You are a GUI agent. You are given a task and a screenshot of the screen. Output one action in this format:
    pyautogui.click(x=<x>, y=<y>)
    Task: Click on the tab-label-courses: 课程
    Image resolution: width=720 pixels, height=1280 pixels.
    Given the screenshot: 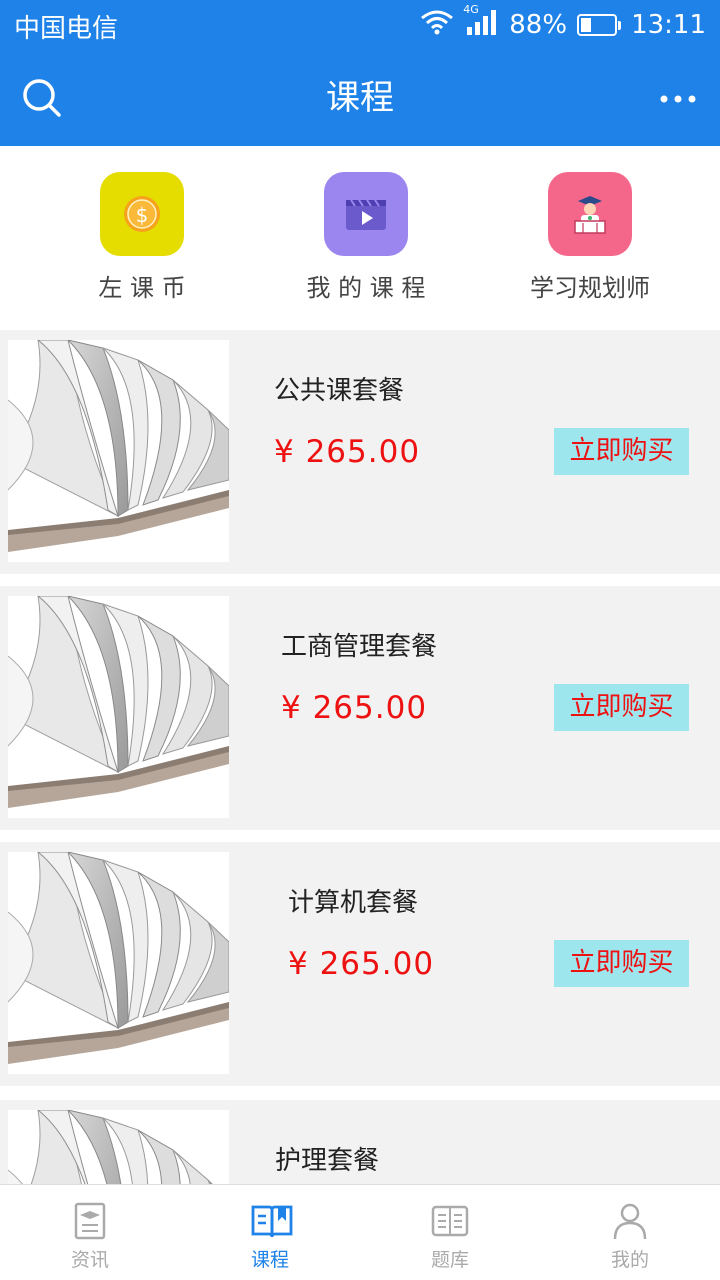 What is the action you would take?
    pyautogui.click(x=269, y=1260)
    